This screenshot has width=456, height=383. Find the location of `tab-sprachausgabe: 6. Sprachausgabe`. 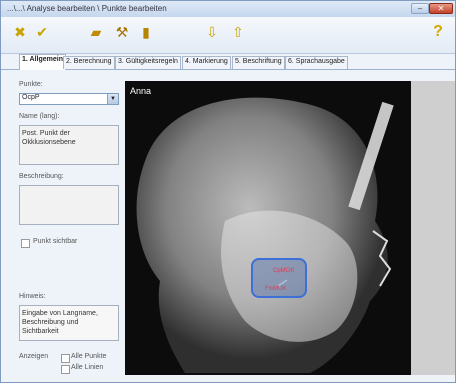

tab-sprachausgabe: 6. Sprachausgabe is located at coordinates (316, 62).